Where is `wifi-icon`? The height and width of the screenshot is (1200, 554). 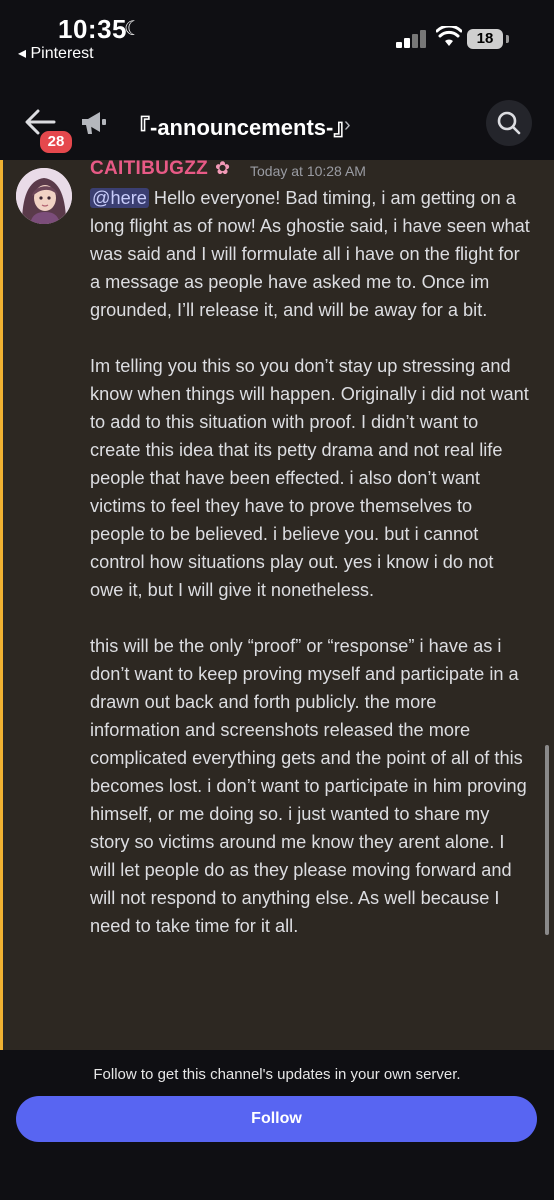 wifi-icon is located at coordinates (449, 36).